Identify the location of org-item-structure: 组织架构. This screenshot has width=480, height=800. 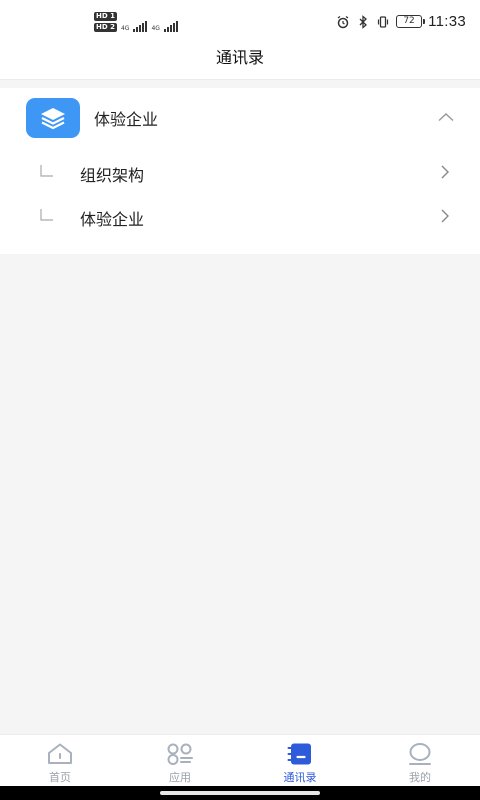
(240, 172).